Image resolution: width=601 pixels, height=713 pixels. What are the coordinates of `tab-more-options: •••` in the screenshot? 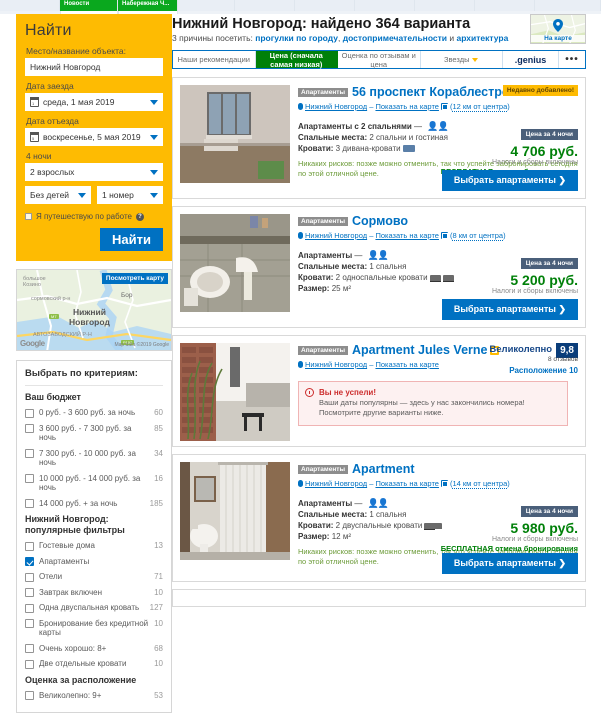 It's located at (572, 59).